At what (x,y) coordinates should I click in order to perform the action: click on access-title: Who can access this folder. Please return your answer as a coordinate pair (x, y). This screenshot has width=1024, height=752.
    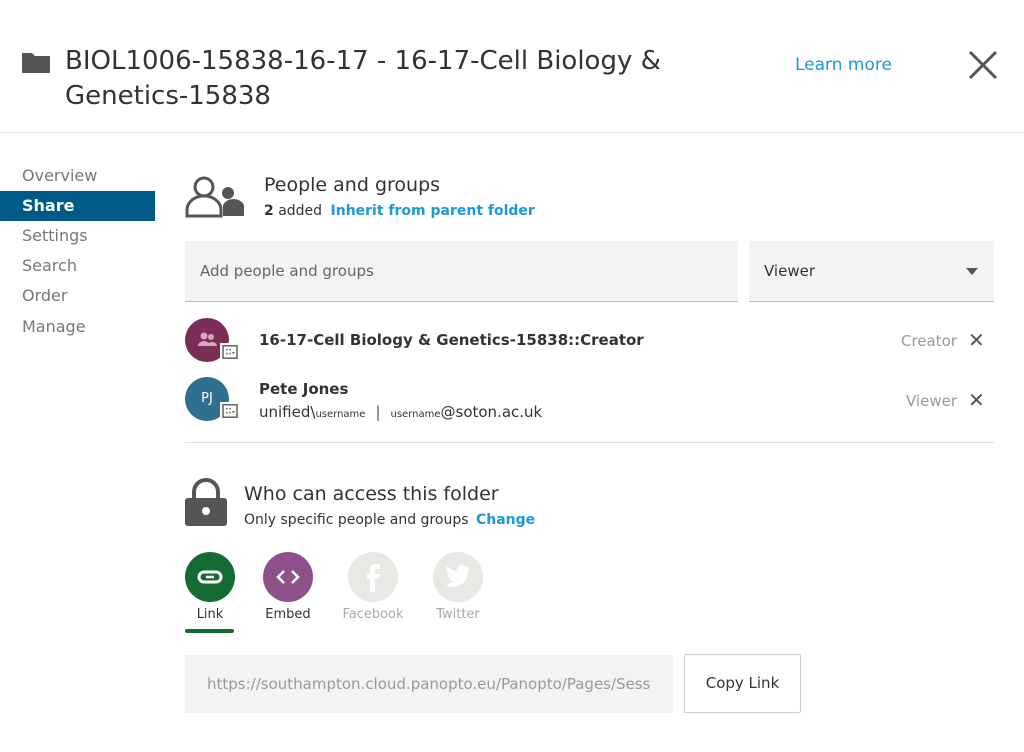
    Looking at the image, I should click on (371, 494).